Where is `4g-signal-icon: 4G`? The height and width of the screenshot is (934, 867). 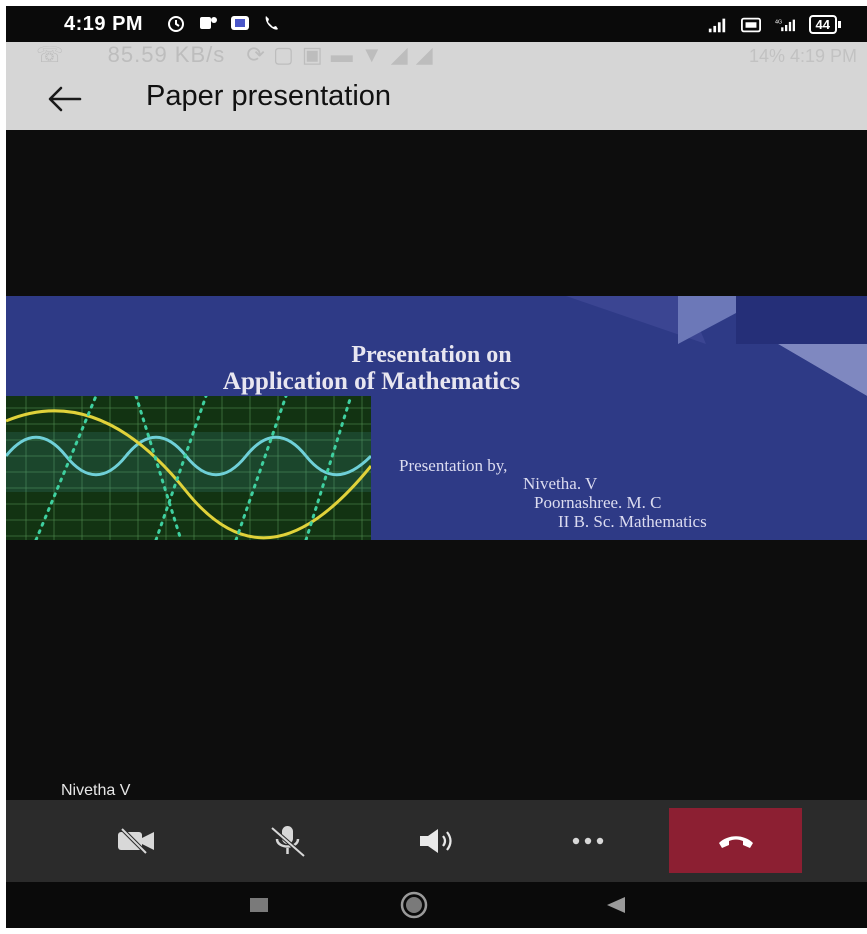
4g-signal-icon: 4G is located at coordinates (785, 25).